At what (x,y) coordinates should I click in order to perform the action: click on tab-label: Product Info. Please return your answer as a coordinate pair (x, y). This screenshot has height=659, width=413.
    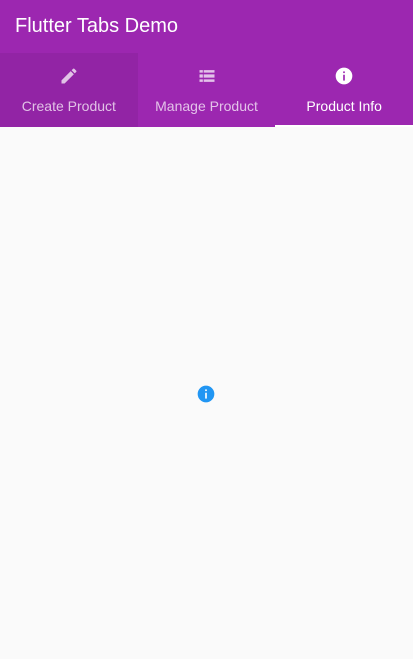
    Looking at the image, I should click on (344, 106).